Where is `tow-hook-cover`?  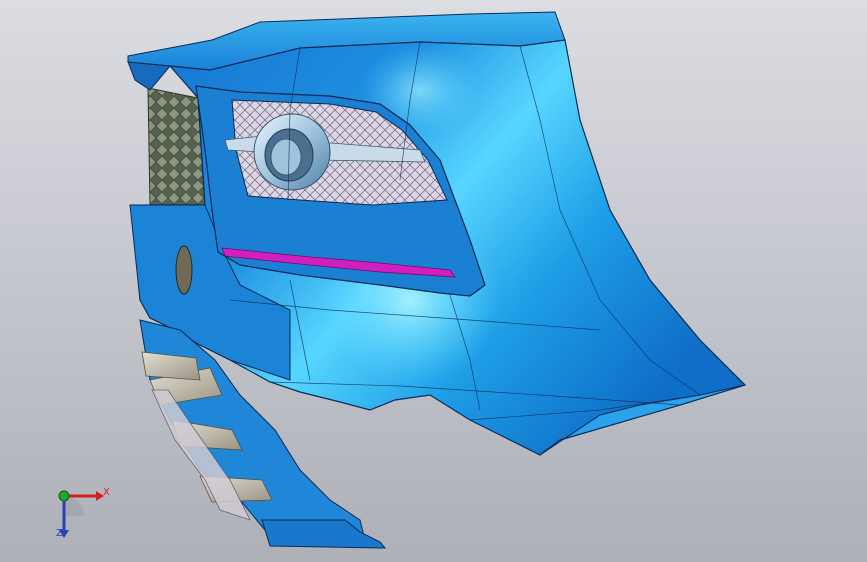
tow-hook-cover is located at coordinates (184, 270).